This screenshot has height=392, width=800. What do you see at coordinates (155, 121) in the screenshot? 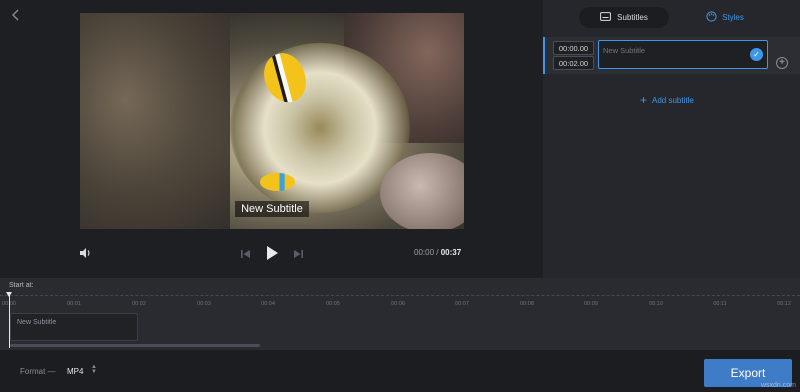
I see `video-frame-coral-left` at bounding box center [155, 121].